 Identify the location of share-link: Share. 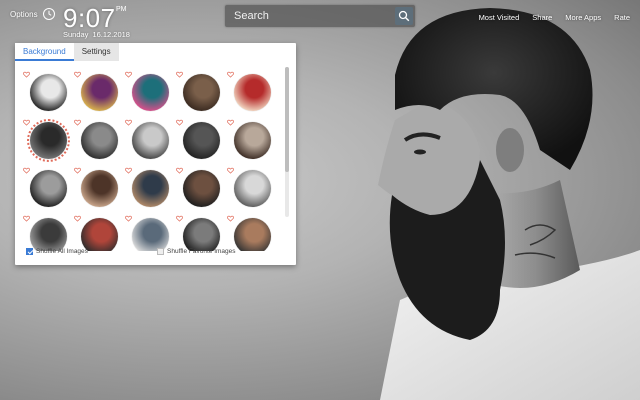
(542, 17).